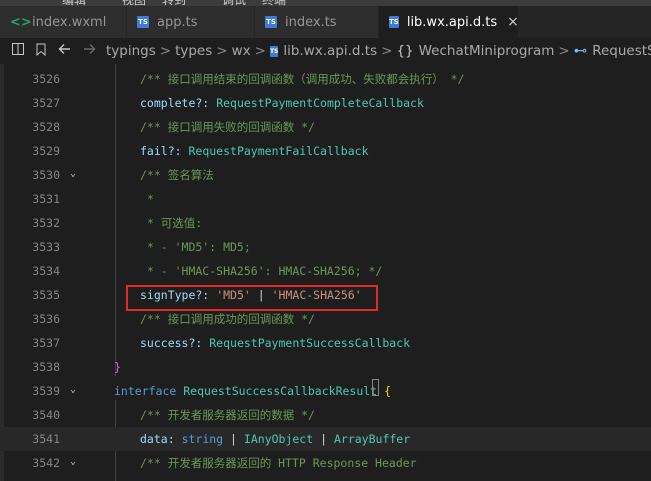 Image resolution: width=651 pixels, height=481 pixels. I want to click on namespace-icon: {}, so click(405, 51).